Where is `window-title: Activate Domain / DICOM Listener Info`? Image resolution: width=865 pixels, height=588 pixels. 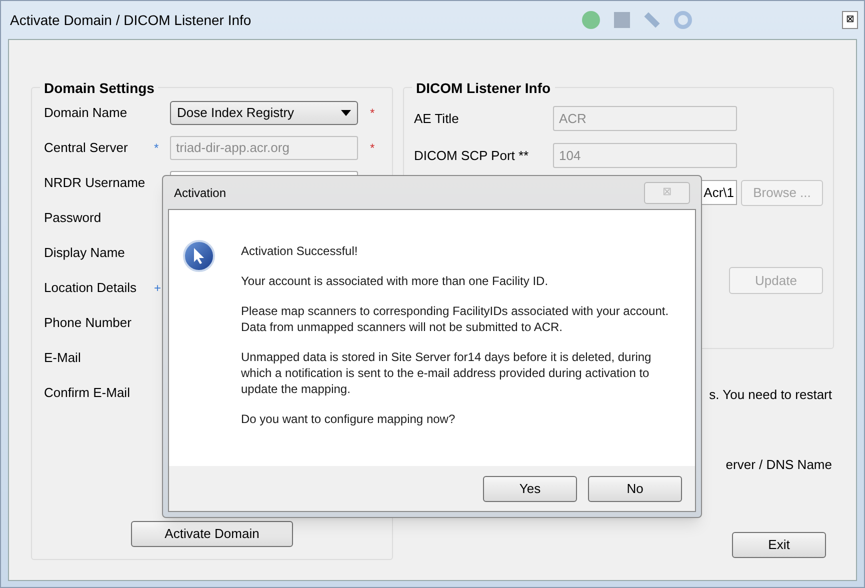
window-title: Activate Domain / DICOM Listener Info is located at coordinates (131, 20).